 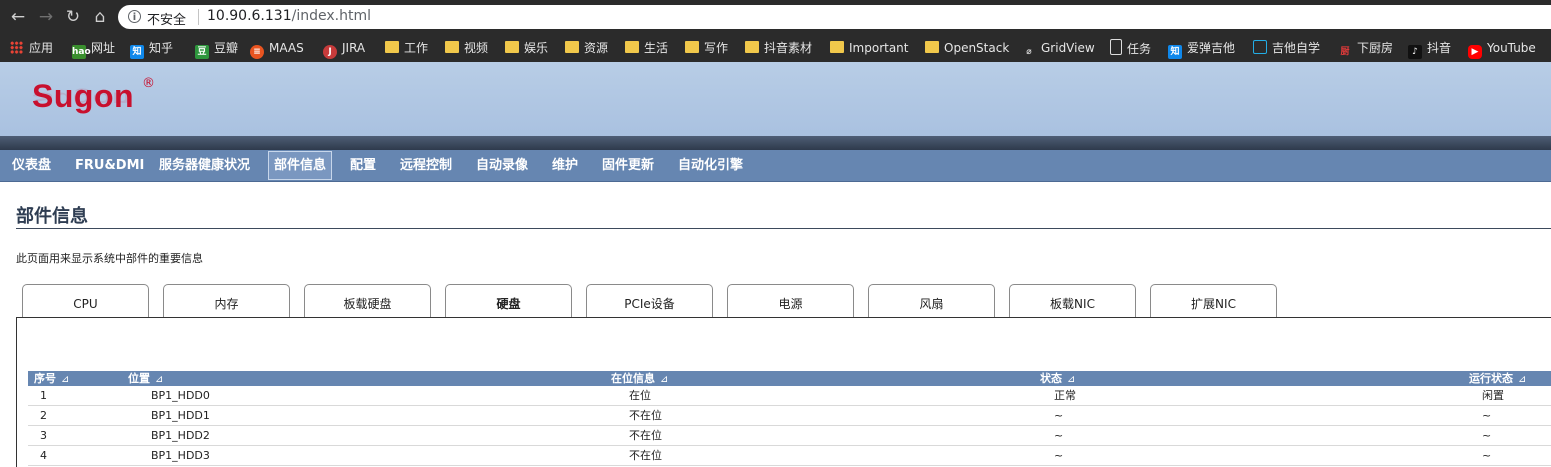 I want to click on table-cell: 1, so click(x=43, y=395).